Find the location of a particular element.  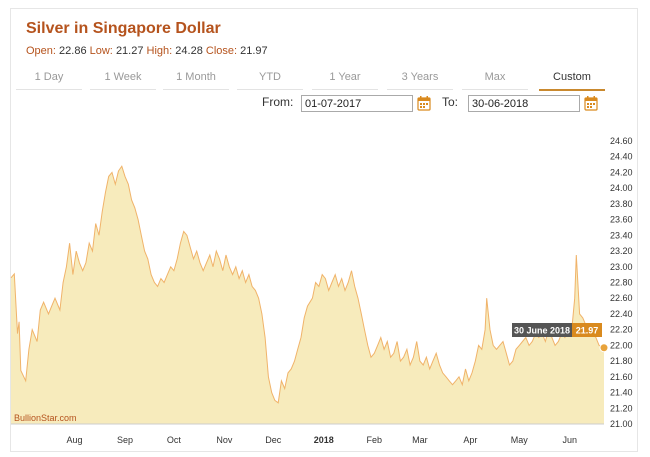

x-tick-label: Oct is located at coordinates (174, 440).